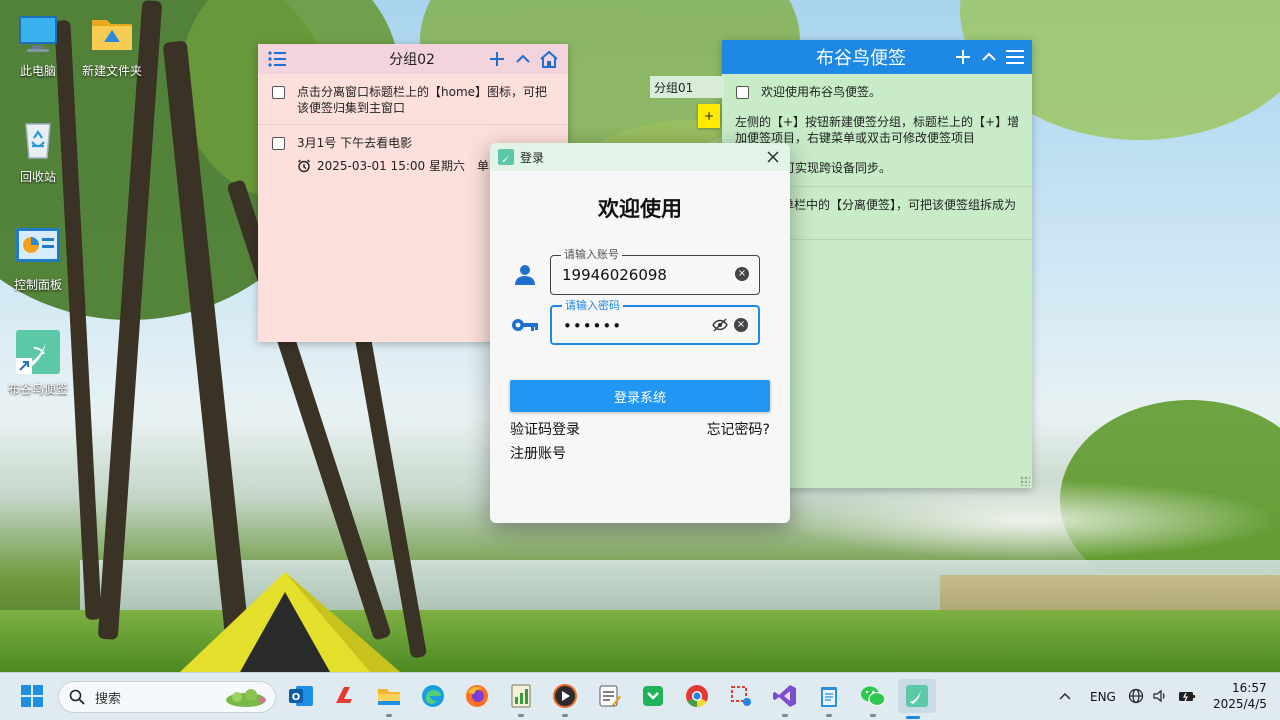 The height and width of the screenshot is (720, 1280). What do you see at coordinates (1160, 696) in the screenshot?
I see `volume-button` at bounding box center [1160, 696].